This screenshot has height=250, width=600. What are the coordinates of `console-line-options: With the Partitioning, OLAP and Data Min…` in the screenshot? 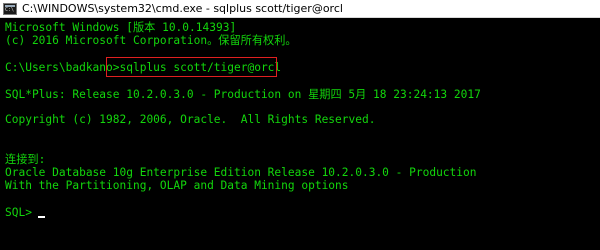 It's located at (177, 185).